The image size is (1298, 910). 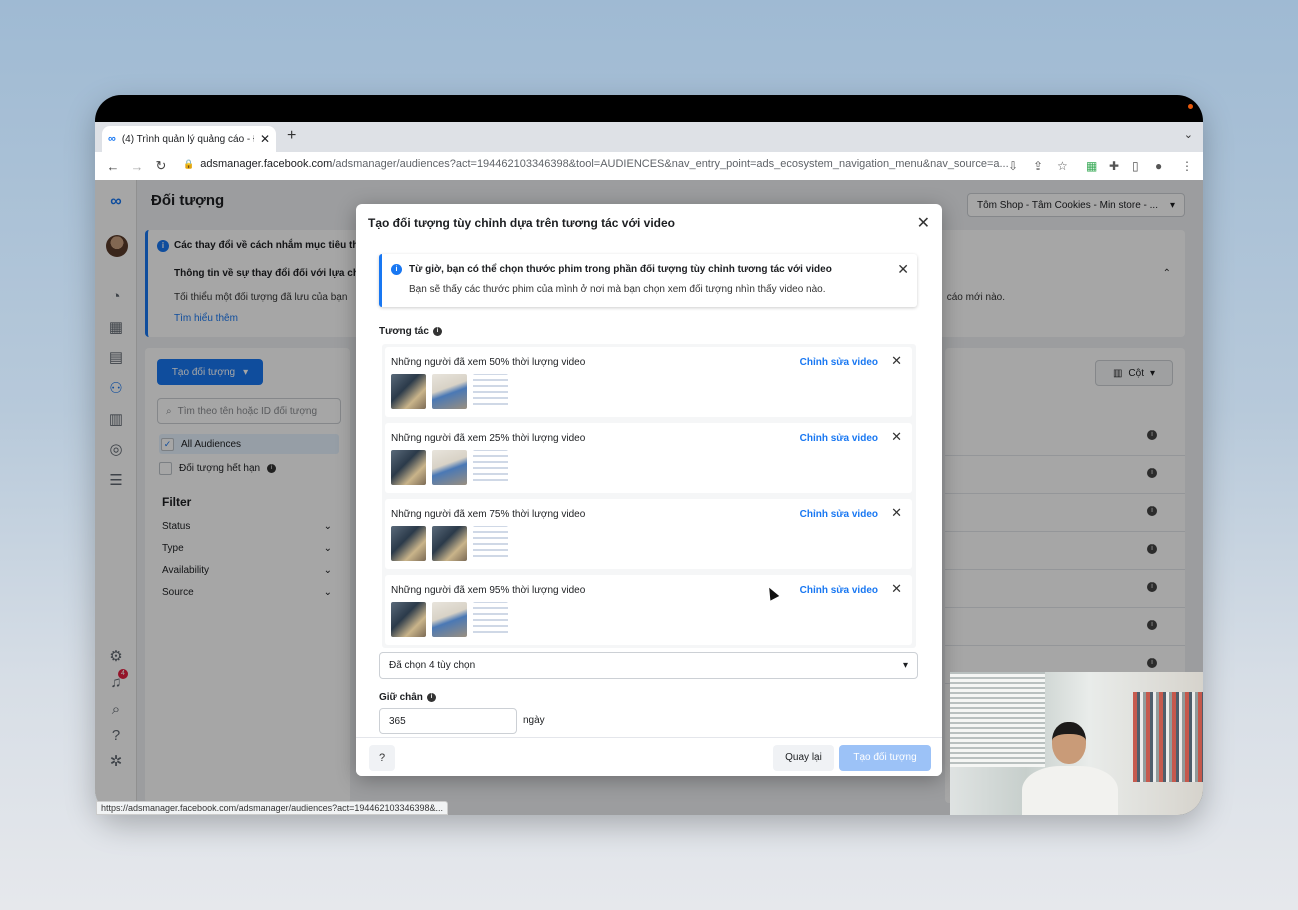 What do you see at coordinates (488, 362) in the screenshot?
I see `engagement-text: Những người đã xem 50% thời lượng video` at bounding box center [488, 362].